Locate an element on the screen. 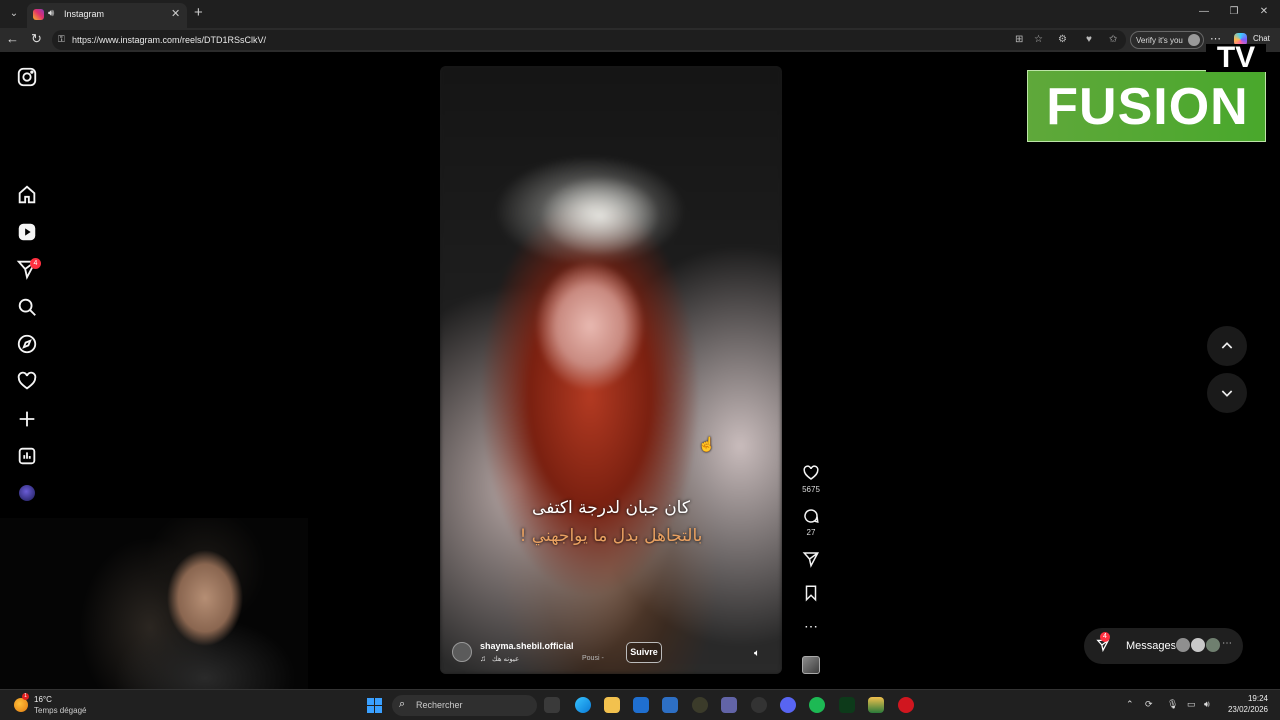 The image size is (1280, 720). browser-essentials-icon: ♥ is located at coordinates (1089, 39).